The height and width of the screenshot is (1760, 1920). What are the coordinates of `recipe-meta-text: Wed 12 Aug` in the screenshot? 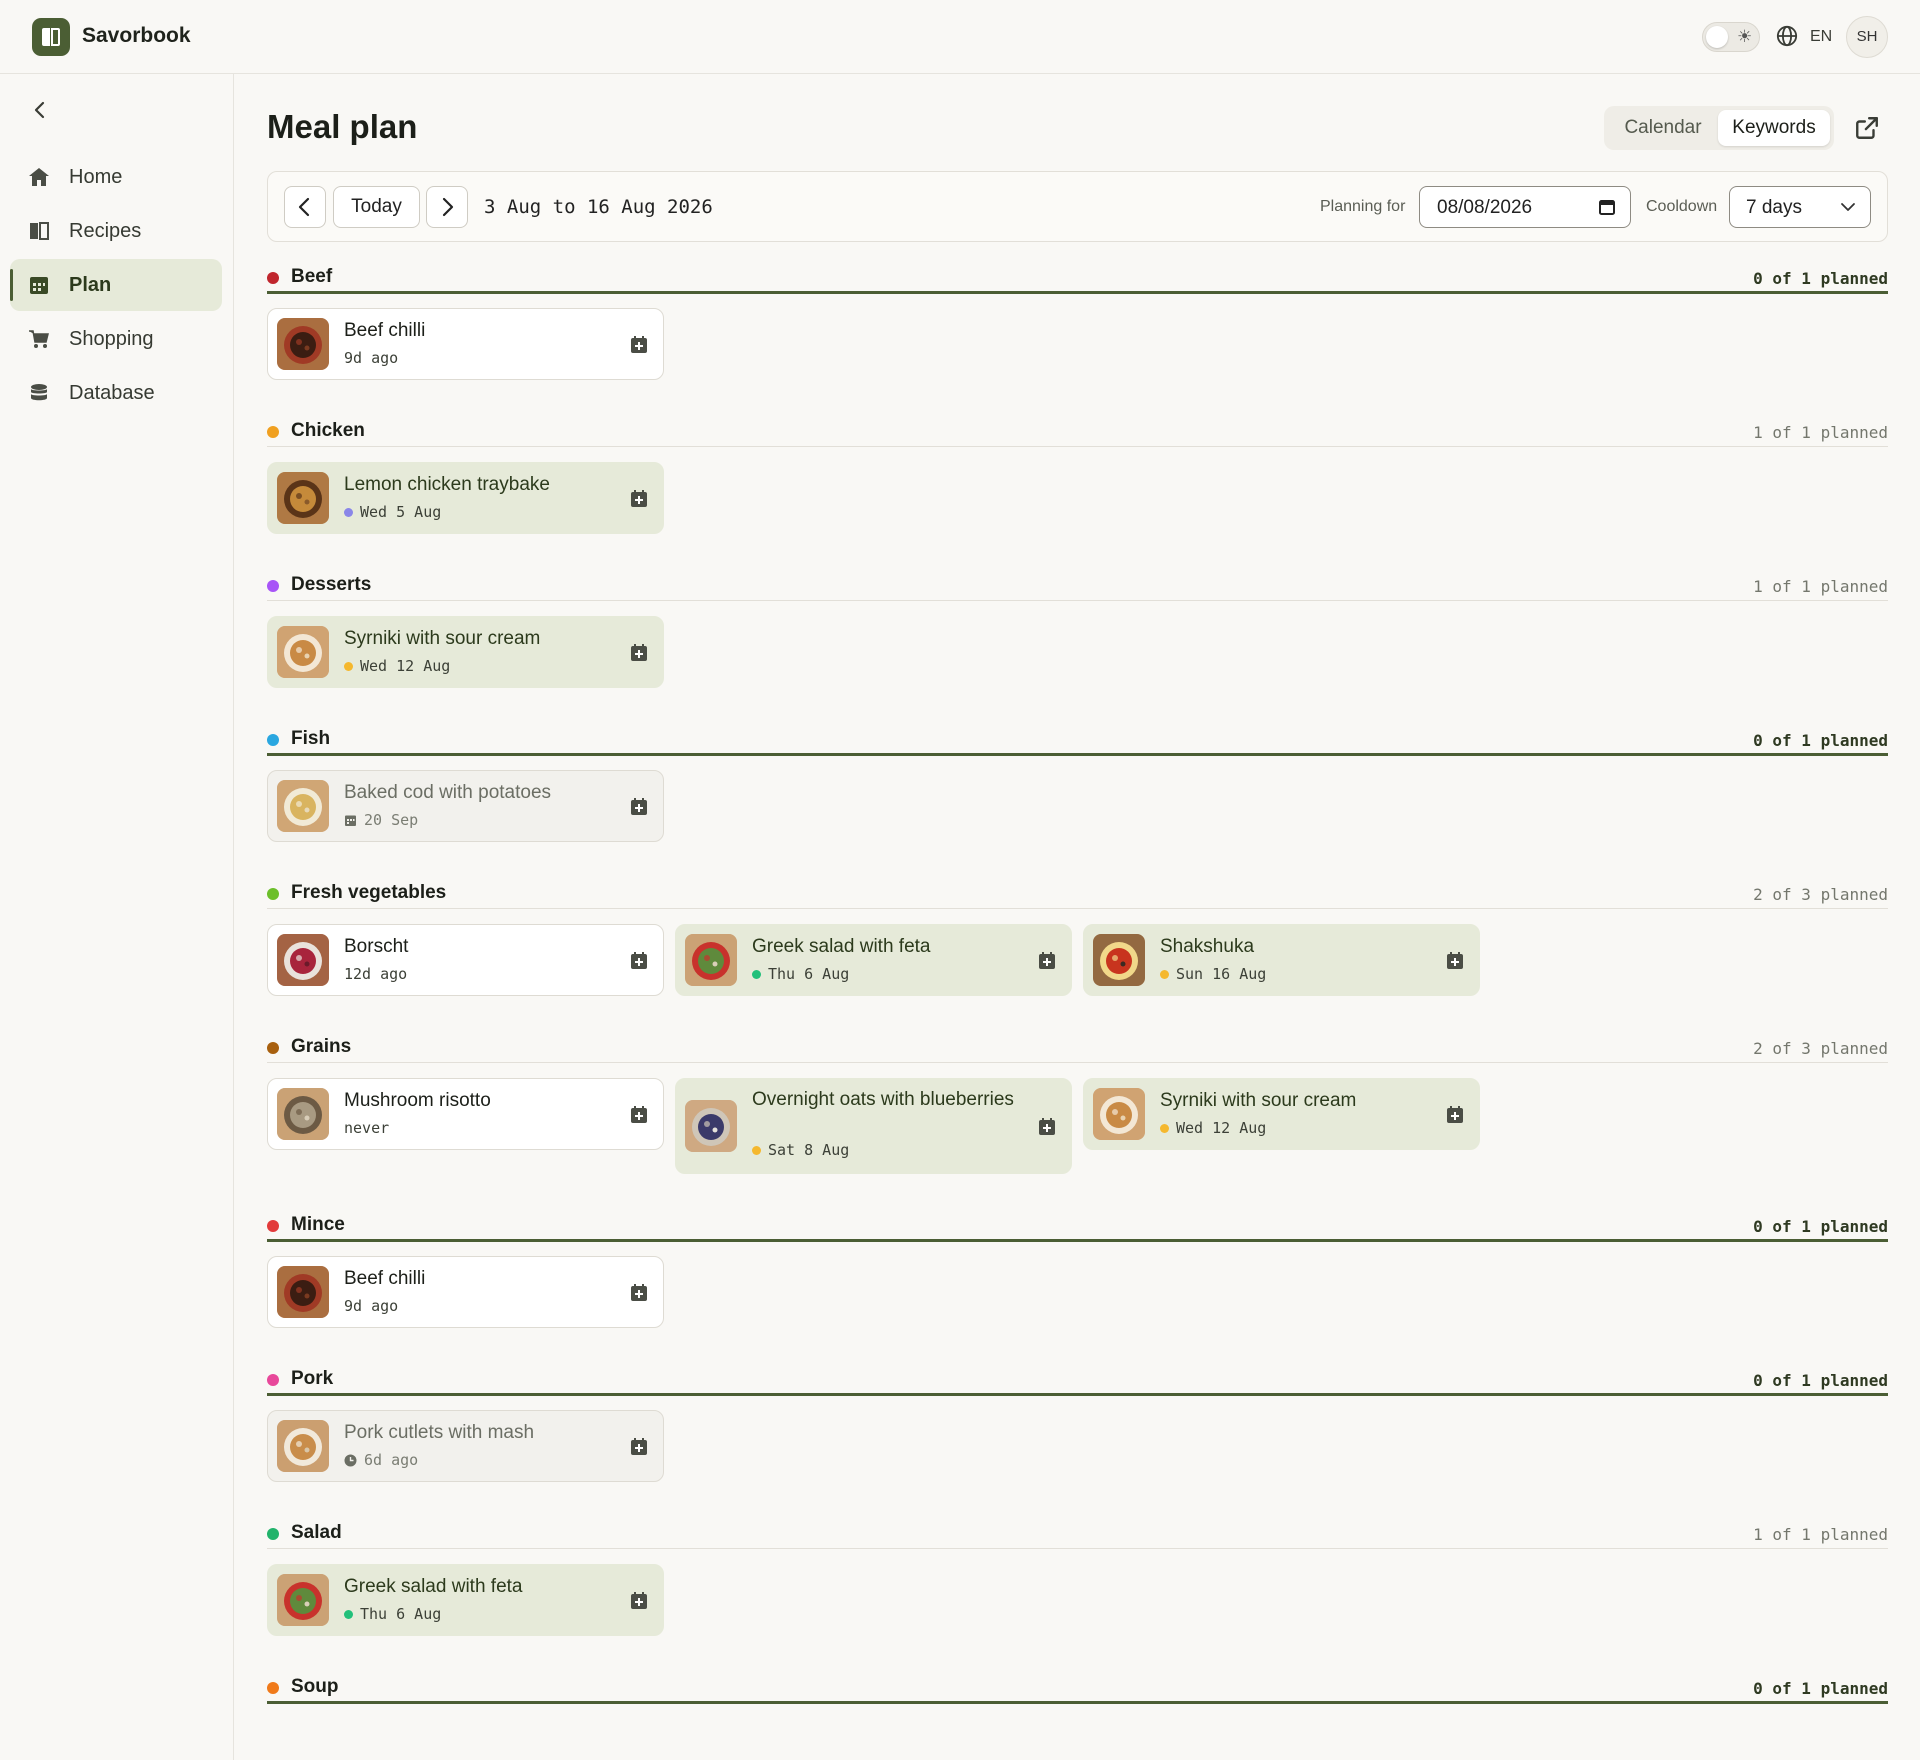 It's located at (1221, 1128).